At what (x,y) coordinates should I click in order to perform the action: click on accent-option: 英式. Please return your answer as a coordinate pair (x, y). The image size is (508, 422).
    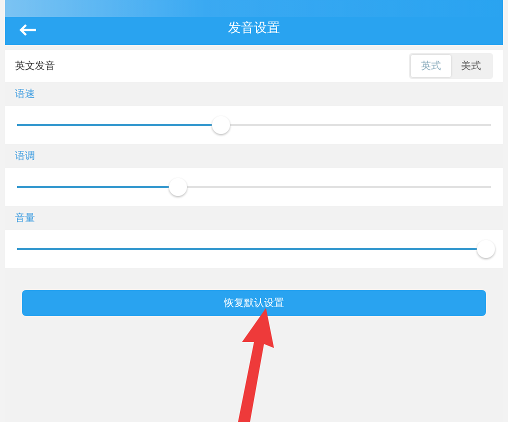
    Looking at the image, I should click on (431, 66).